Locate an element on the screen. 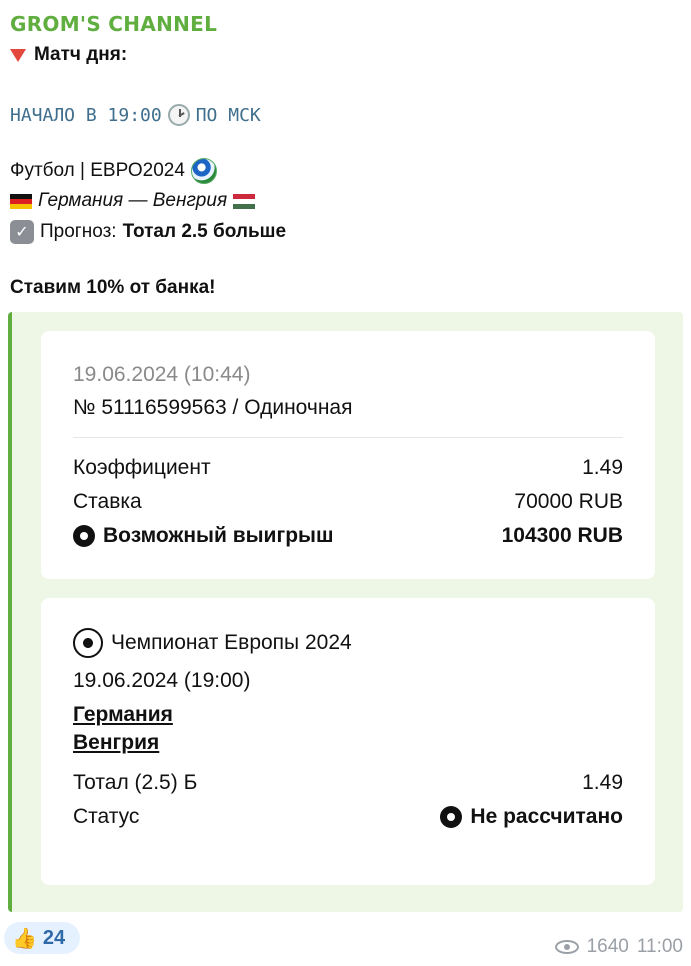 The width and height of the screenshot is (691, 966). message-meta: 1640 11:00 is located at coordinates (618, 947).